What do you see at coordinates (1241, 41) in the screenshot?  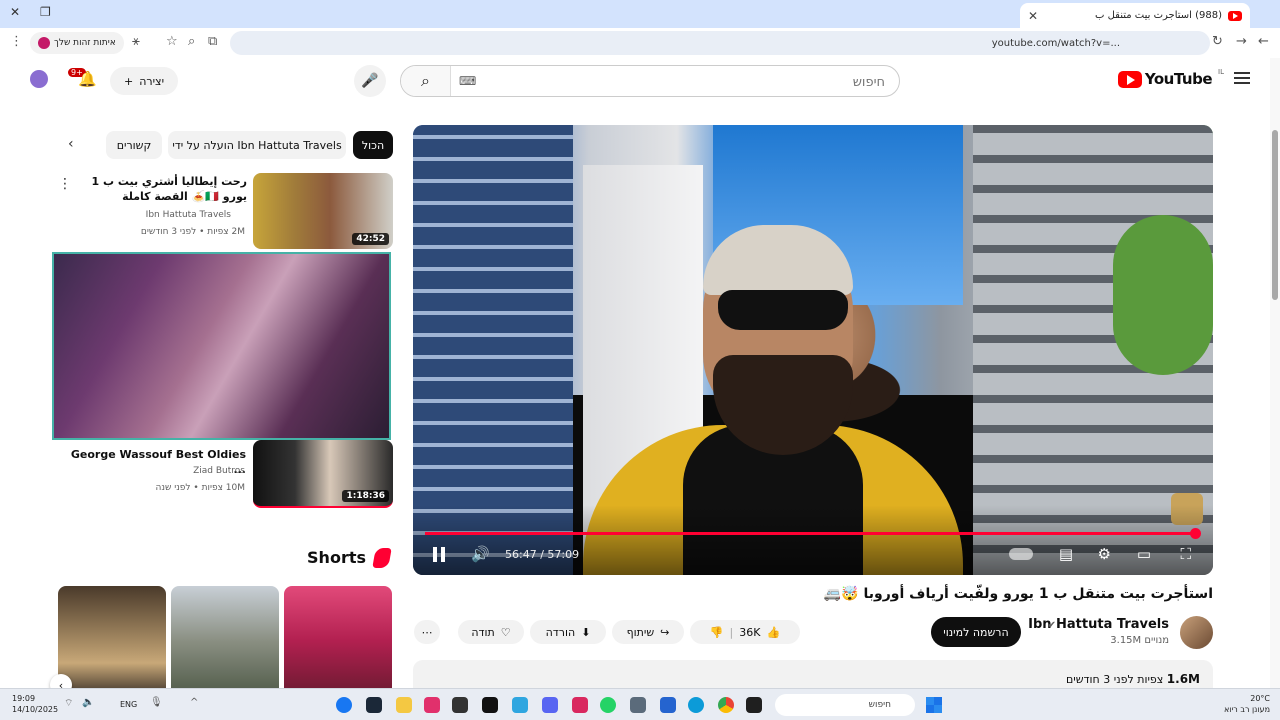 I see `forward-icon: →` at bounding box center [1241, 41].